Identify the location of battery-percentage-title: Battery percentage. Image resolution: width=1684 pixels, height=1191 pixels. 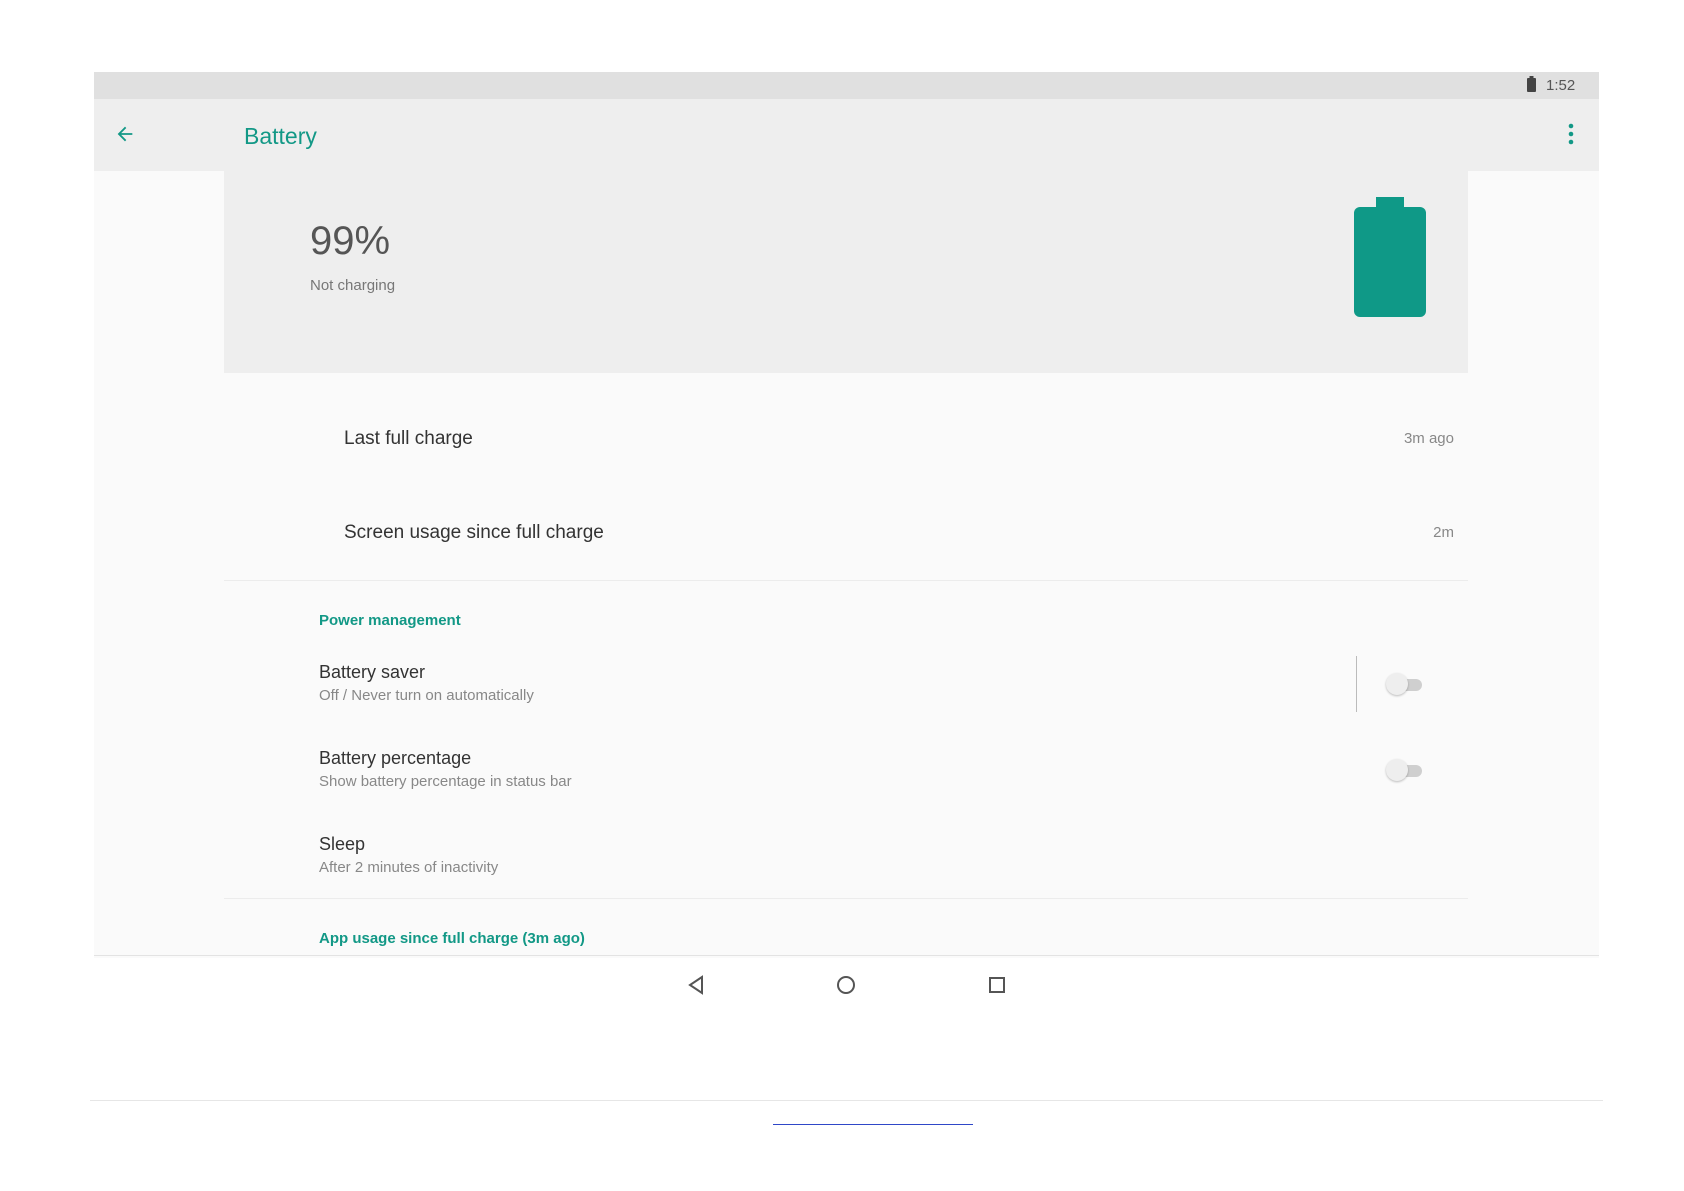
(395, 758).